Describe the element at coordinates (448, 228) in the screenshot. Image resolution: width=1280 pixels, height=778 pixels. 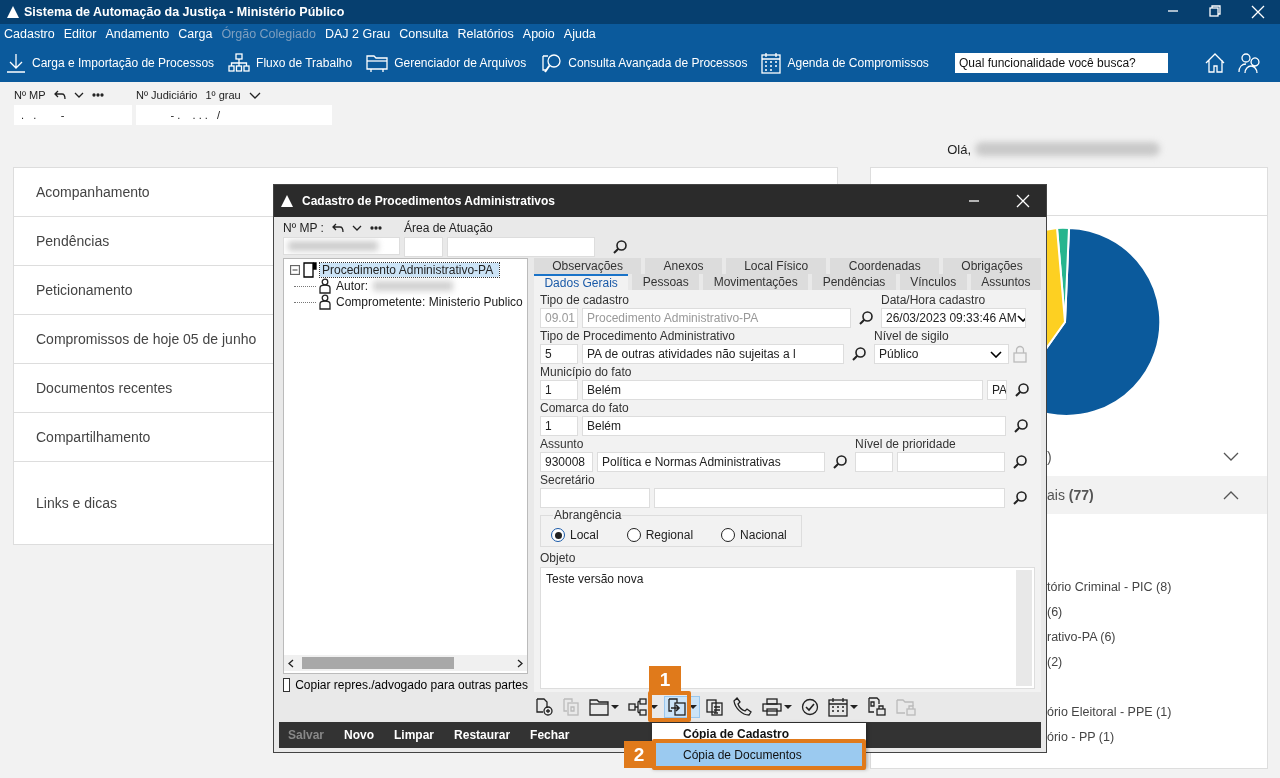
I see `field-label: Área de Atuação` at that location.